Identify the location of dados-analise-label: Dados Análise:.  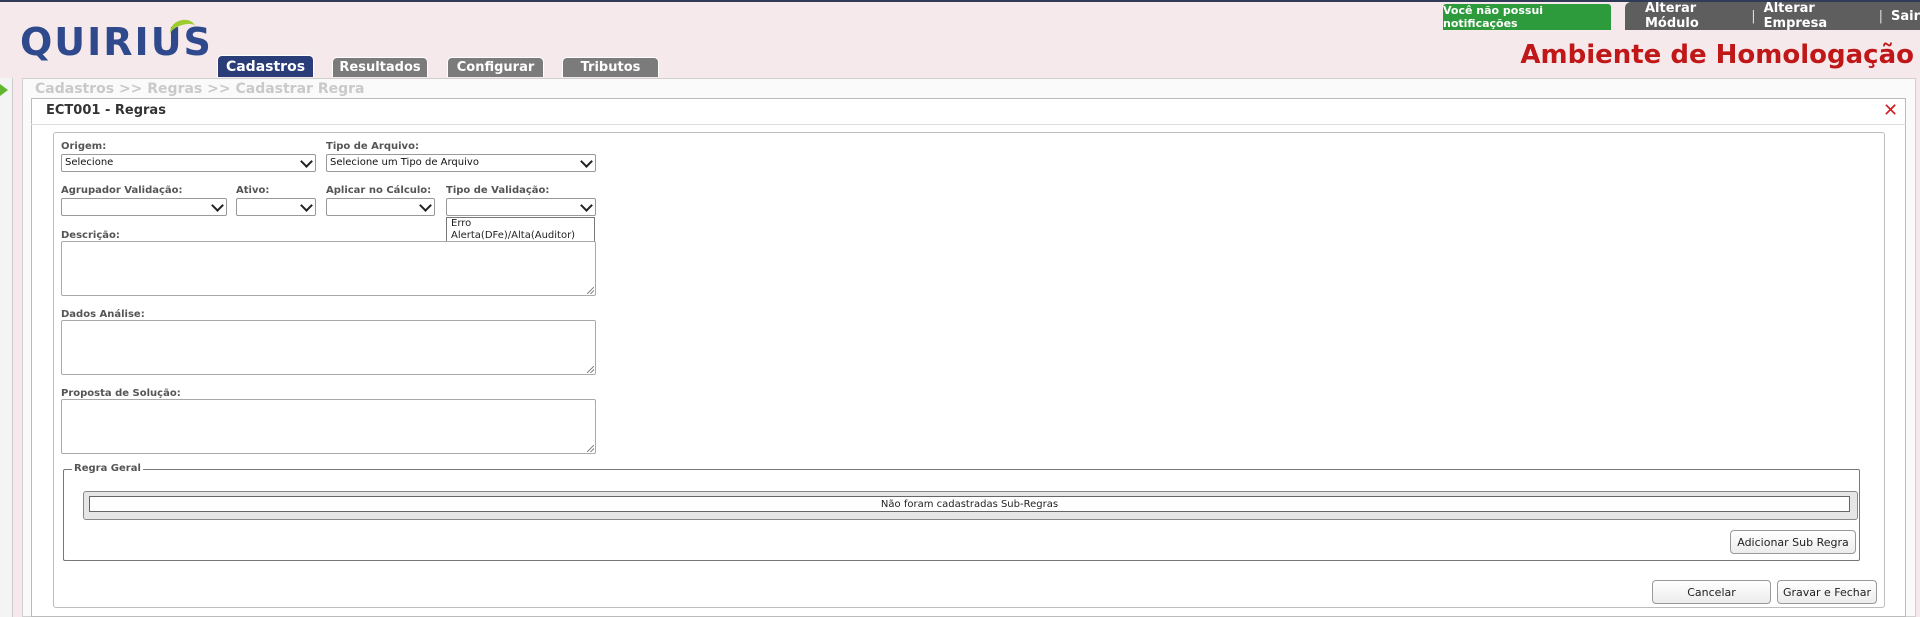
(103, 314).